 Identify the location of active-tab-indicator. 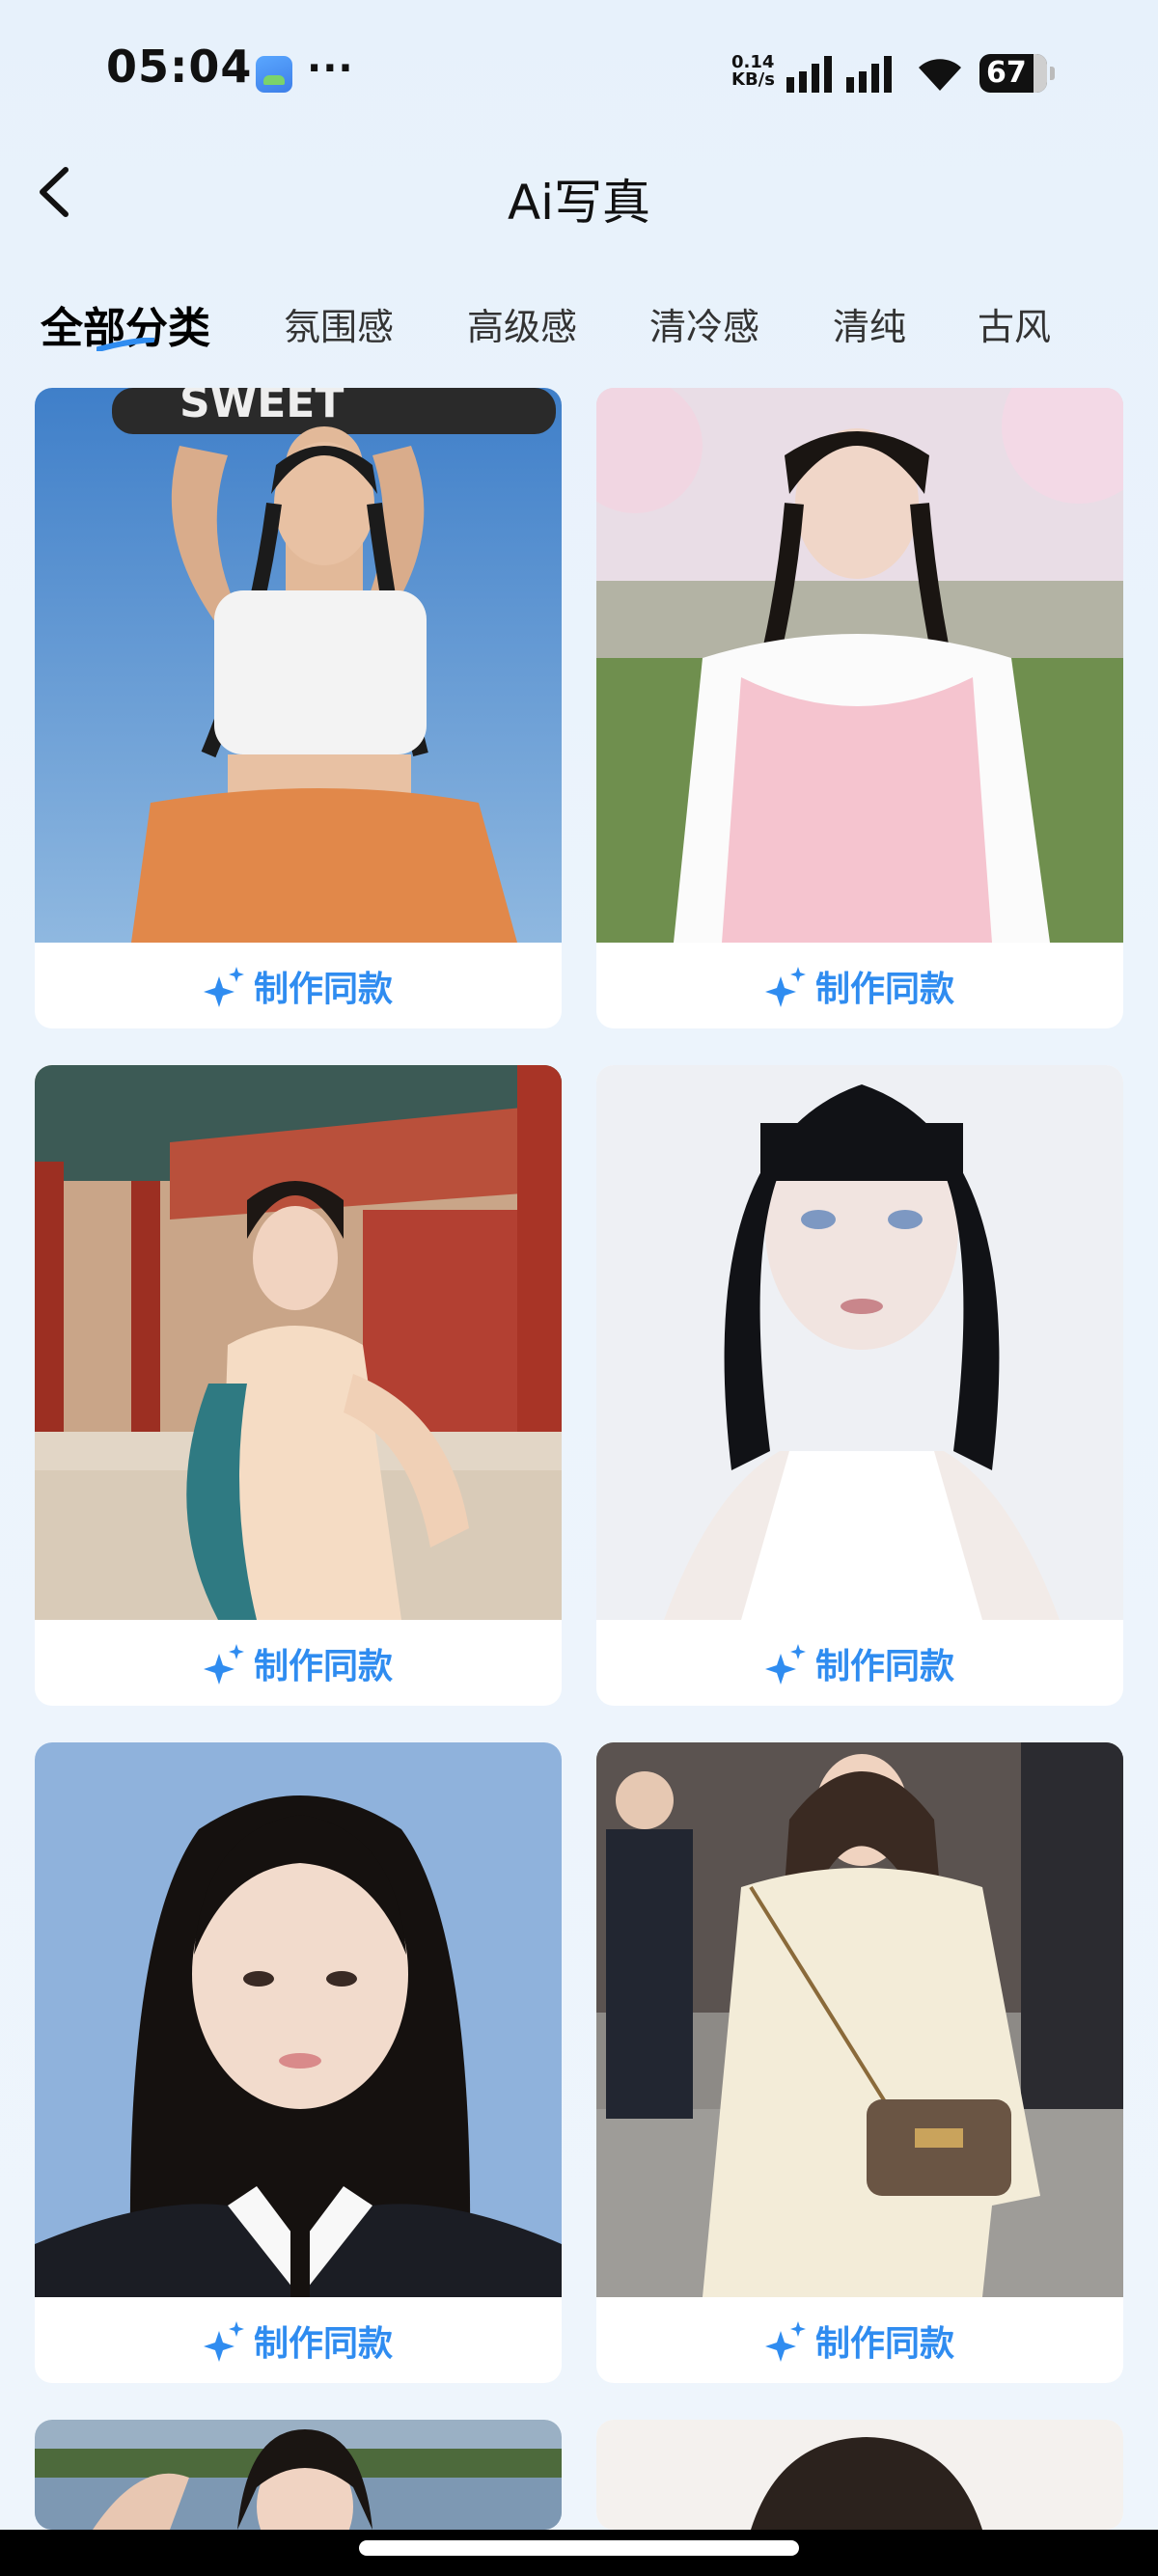
(125, 345).